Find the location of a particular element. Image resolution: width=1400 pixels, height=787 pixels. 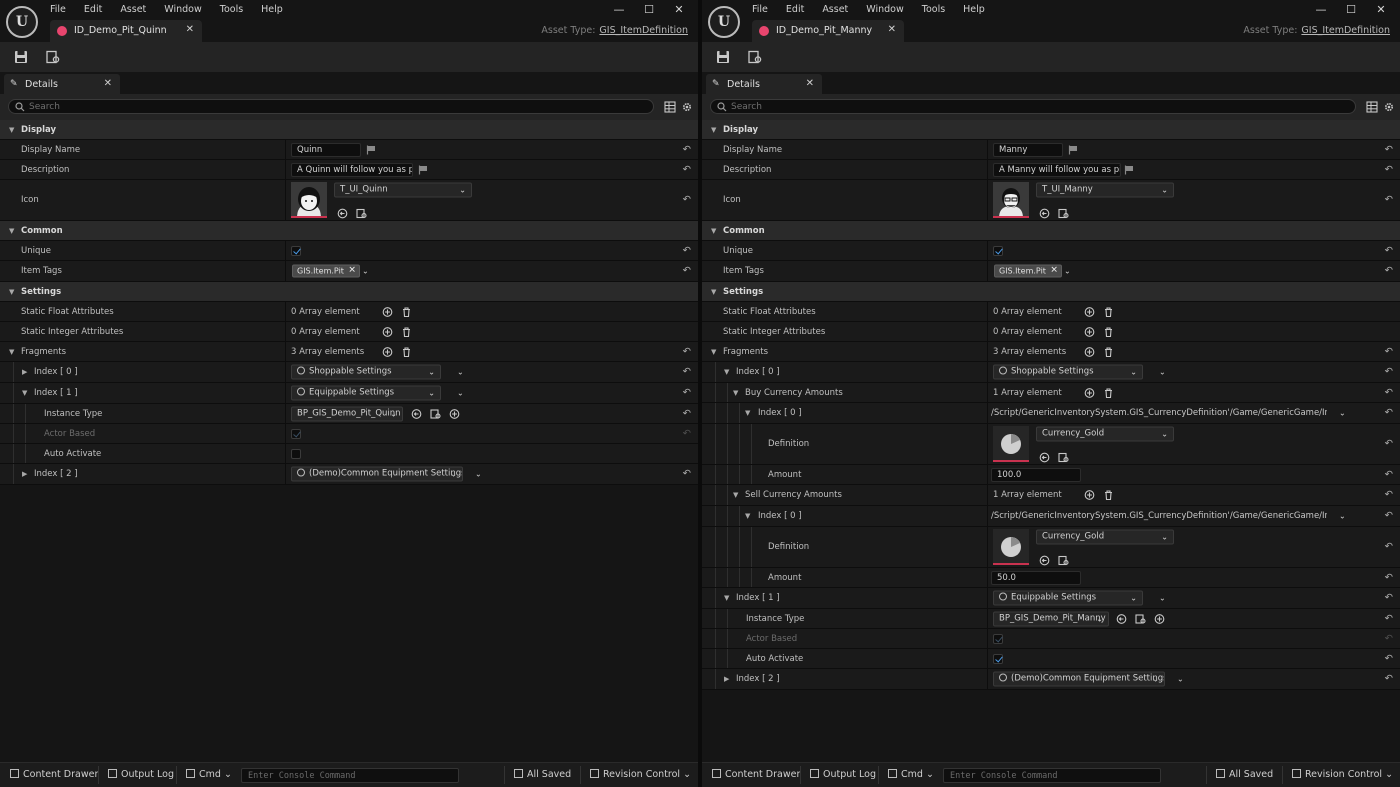

save-icon is located at coordinates (21, 57).